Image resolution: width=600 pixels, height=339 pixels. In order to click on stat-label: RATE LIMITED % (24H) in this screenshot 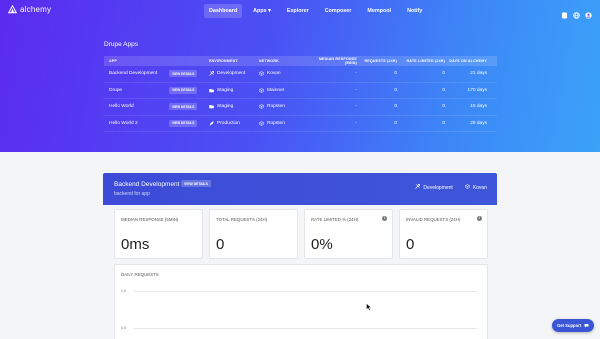, I will do `click(335, 219)`.